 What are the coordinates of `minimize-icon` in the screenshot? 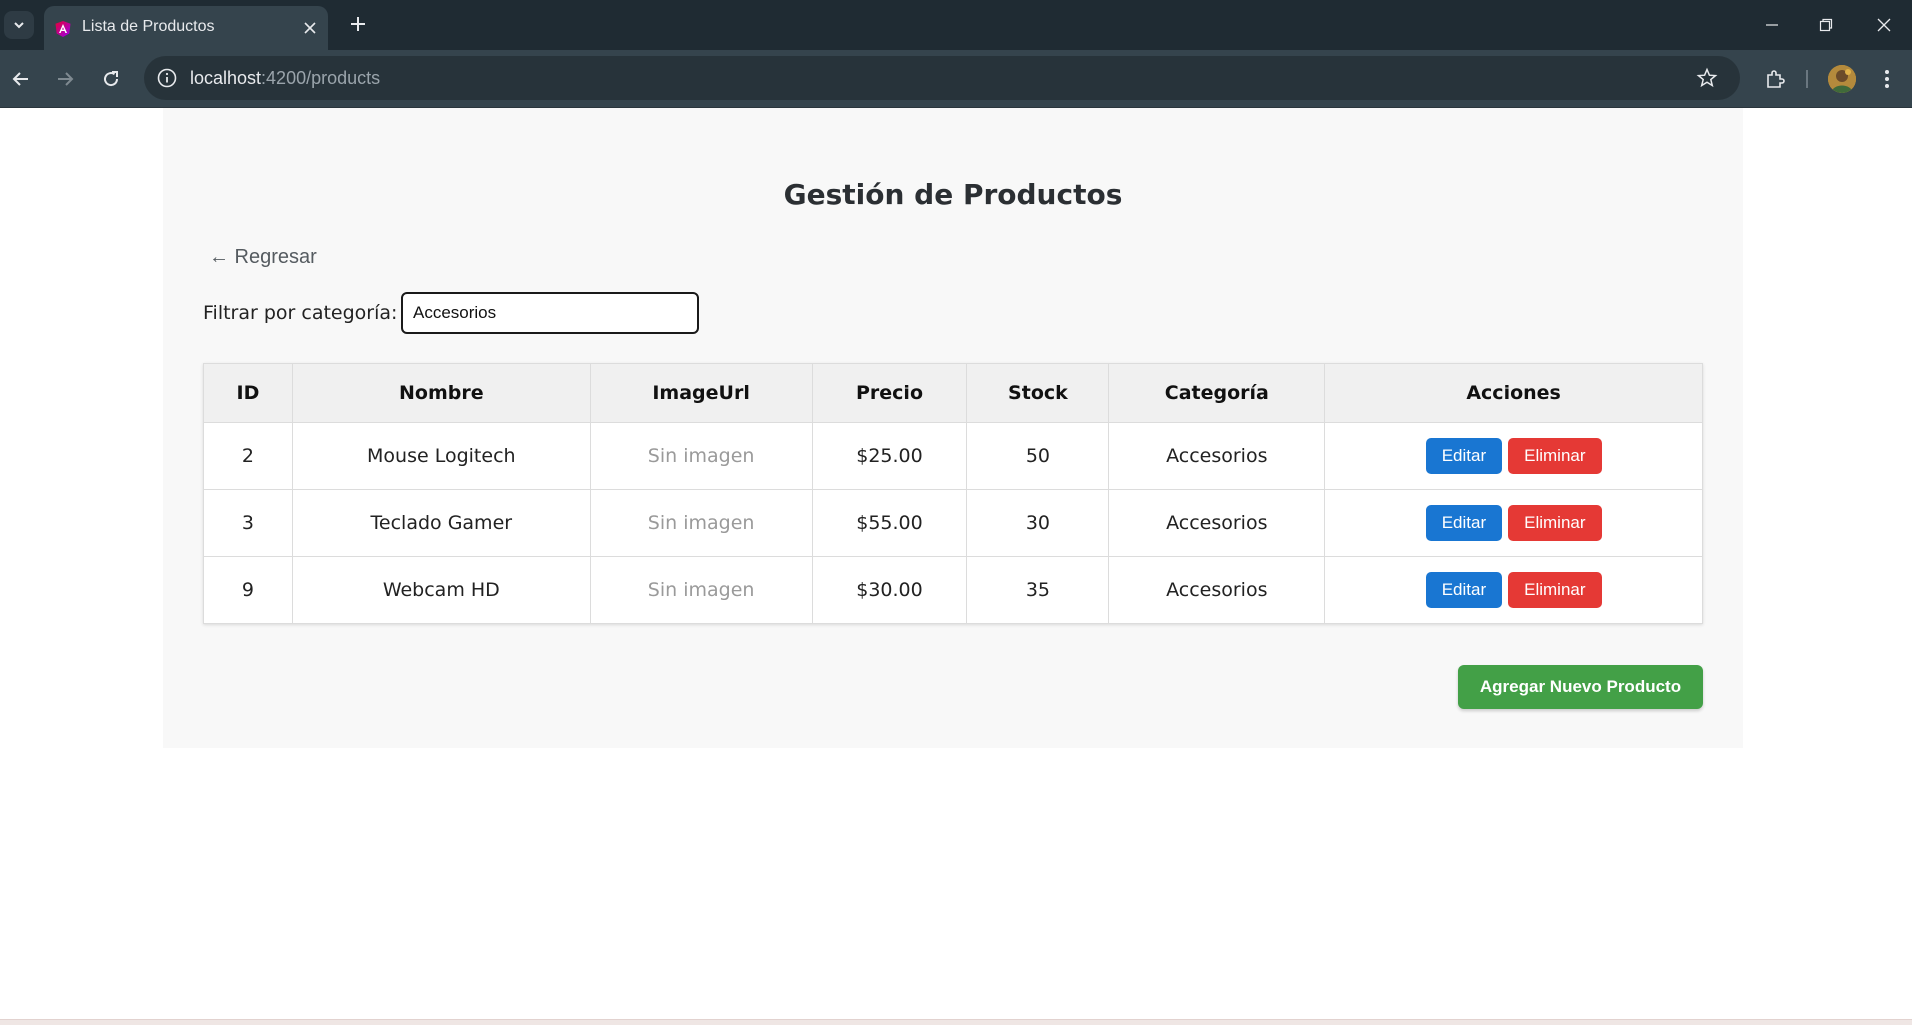 It's located at (1772, 25).